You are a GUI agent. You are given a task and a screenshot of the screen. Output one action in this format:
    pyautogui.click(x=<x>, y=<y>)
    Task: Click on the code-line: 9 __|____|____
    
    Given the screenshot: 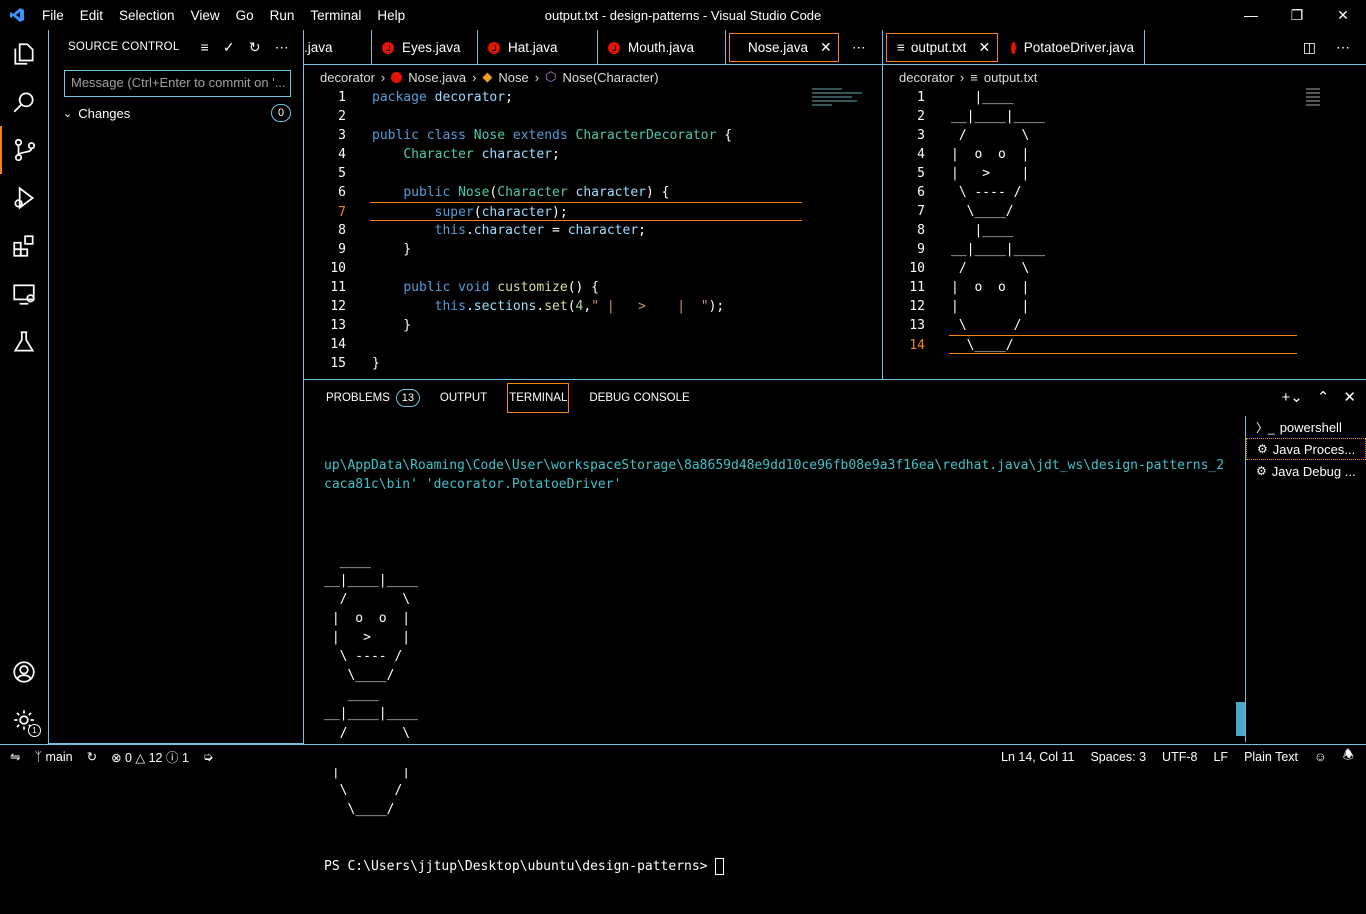 What is the action you would take?
    pyautogui.click(x=1124, y=249)
    